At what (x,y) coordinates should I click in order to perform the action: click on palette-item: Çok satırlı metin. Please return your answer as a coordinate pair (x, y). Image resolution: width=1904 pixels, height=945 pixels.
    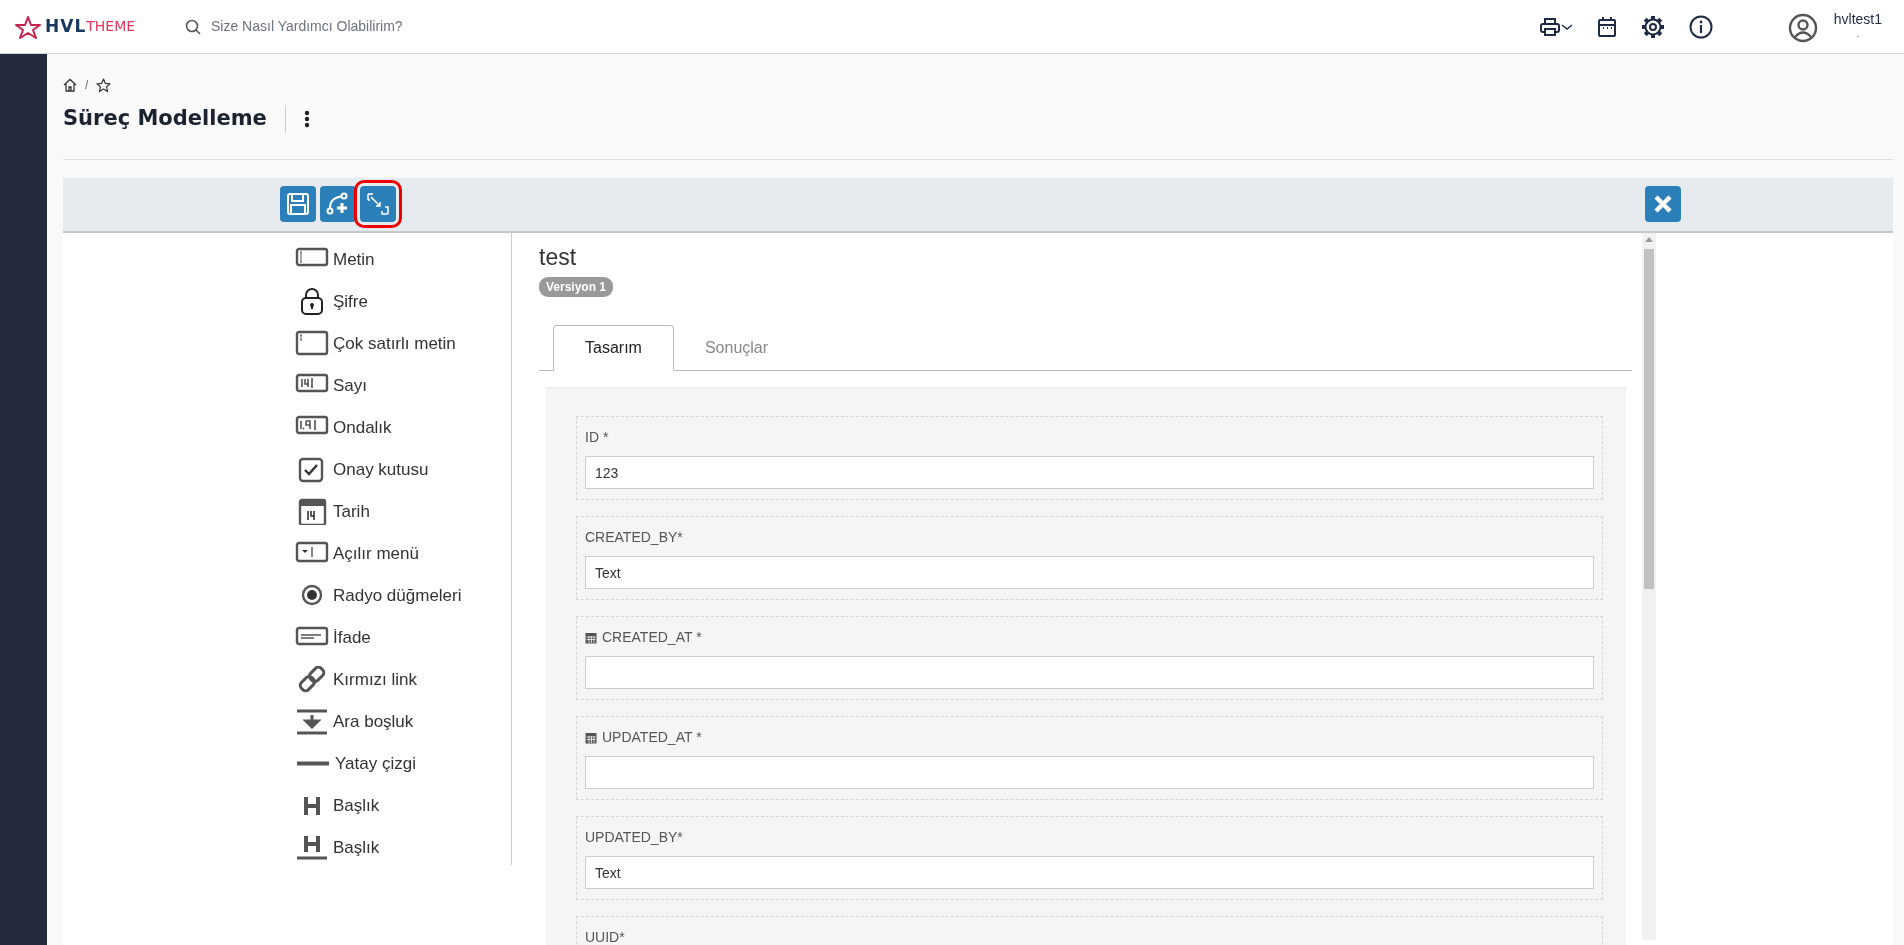
    Looking at the image, I should click on (403, 343).